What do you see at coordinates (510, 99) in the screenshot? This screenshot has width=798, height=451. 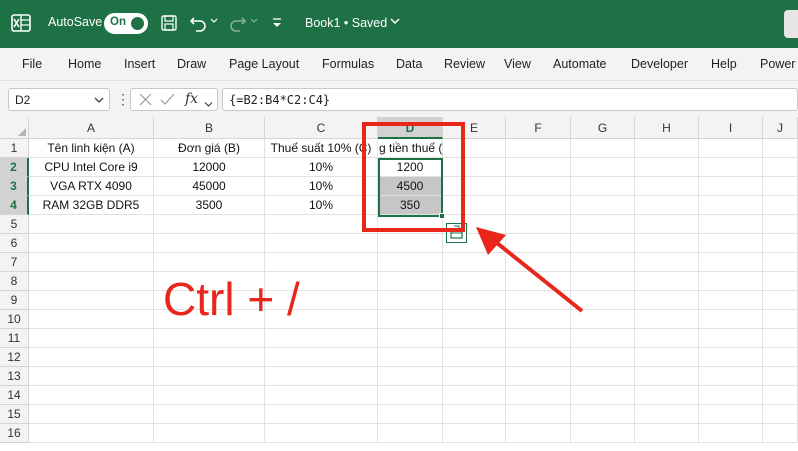 I see `formula-input: {=B2:B4*C2:C4}` at bounding box center [510, 99].